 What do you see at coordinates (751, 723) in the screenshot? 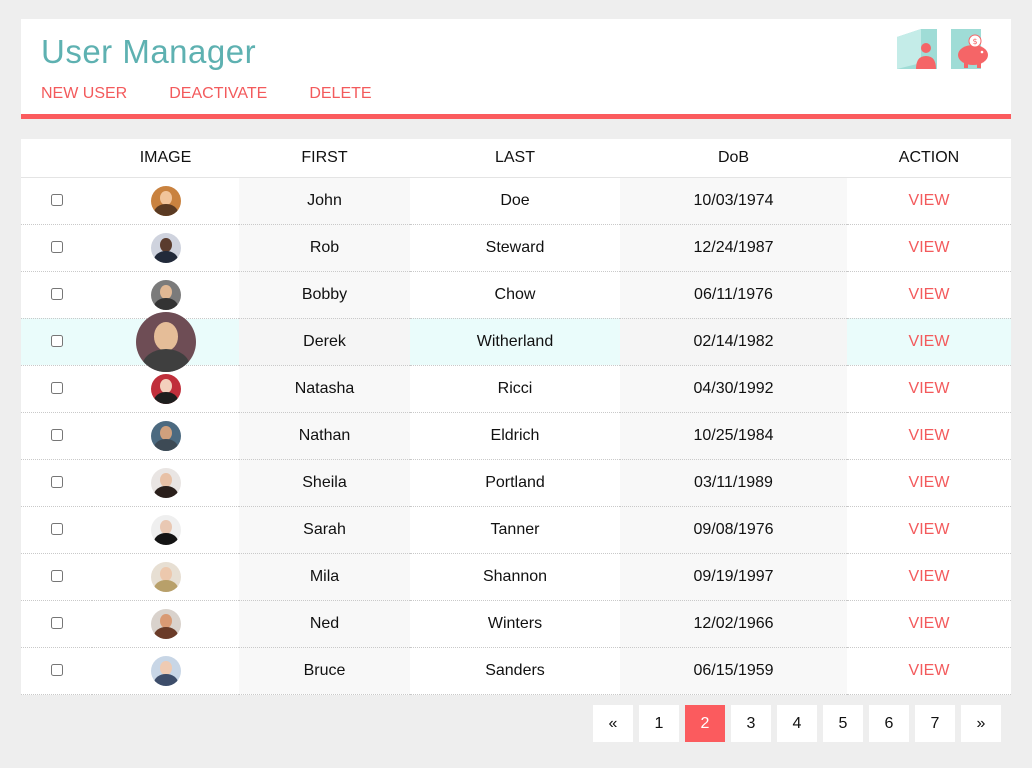
I see `page-button-3: 3` at bounding box center [751, 723].